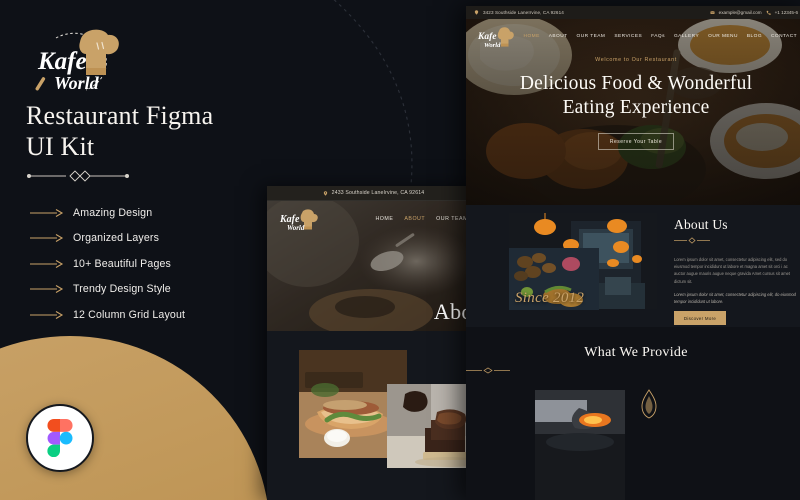 Image resolution: width=800 pixels, height=500 pixels. Describe the element at coordinates (523, 12) in the screenshot. I see `right-address: 3423 Southside LaneIrvine, CA 92614` at that location.